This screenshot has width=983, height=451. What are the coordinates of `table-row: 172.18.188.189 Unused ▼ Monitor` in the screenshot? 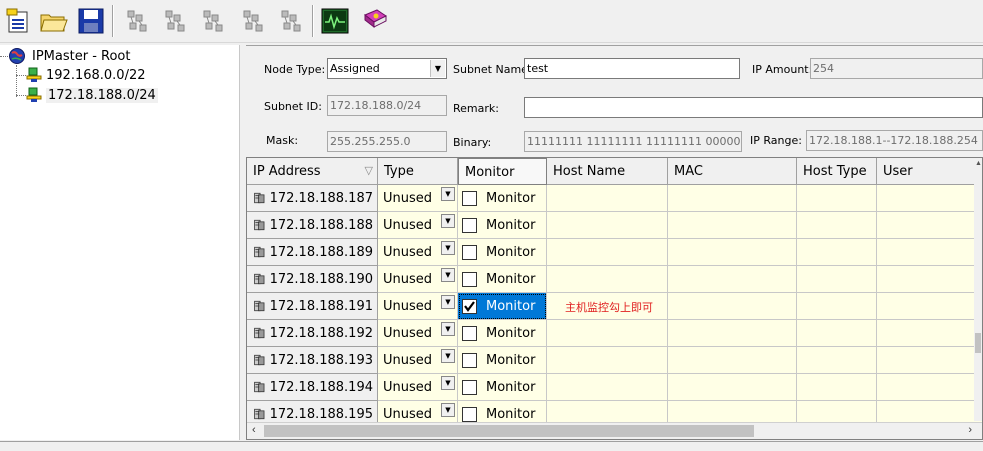 It's located at (614, 252).